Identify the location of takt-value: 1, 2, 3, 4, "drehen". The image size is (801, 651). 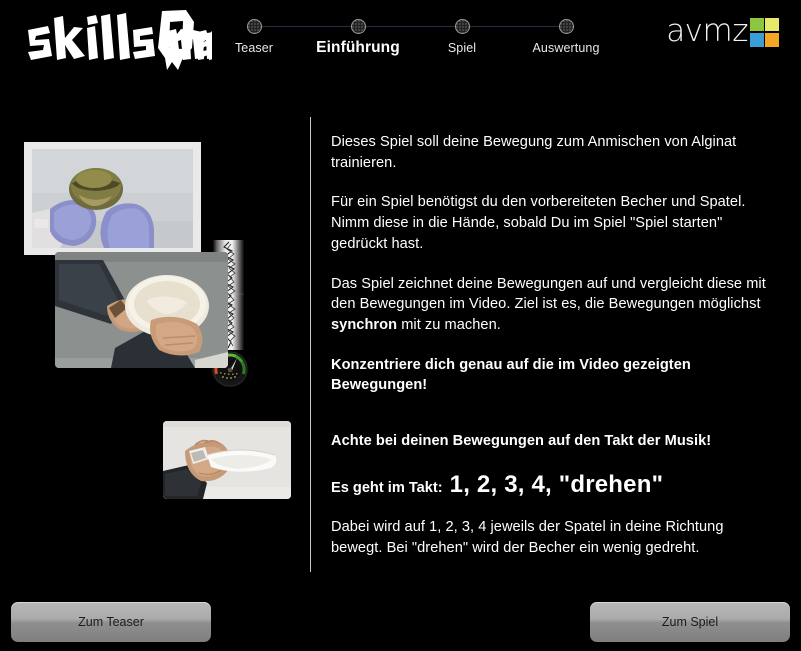
(556, 484).